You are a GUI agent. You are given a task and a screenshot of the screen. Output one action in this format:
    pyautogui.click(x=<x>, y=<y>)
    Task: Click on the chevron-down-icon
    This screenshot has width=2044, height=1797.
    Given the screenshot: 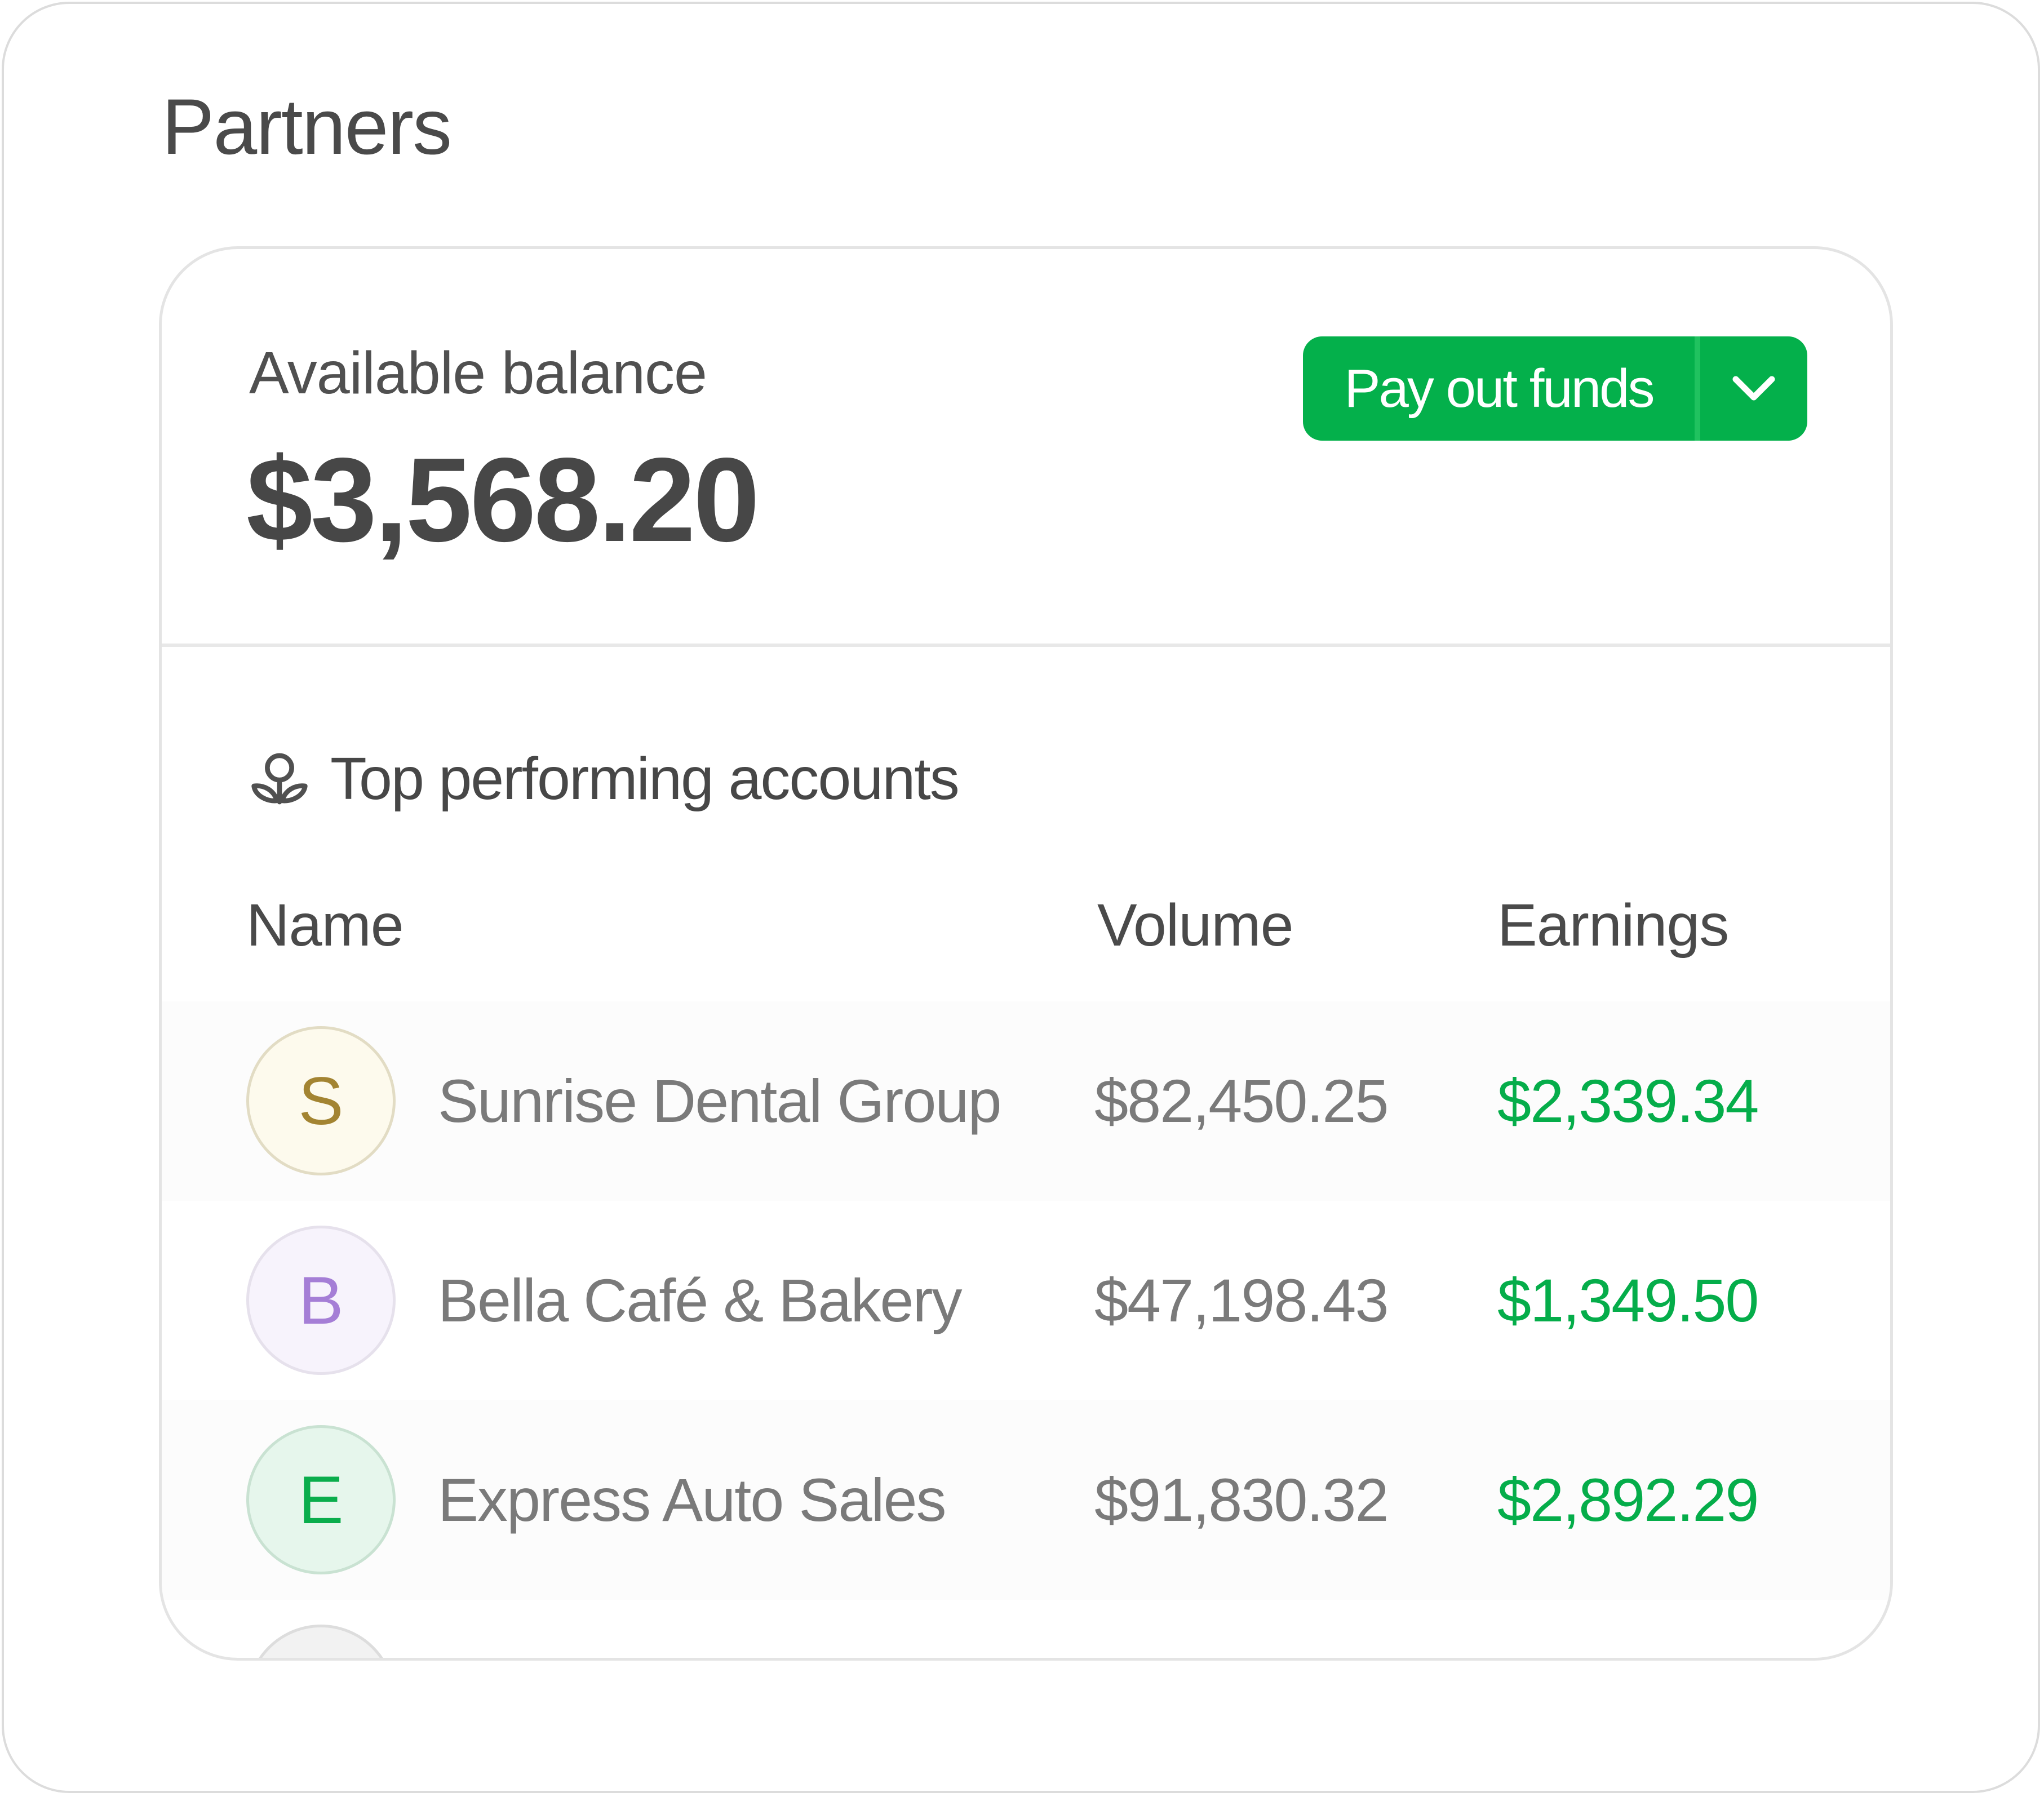 What is the action you would take?
    pyautogui.click(x=1753, y=388)
    